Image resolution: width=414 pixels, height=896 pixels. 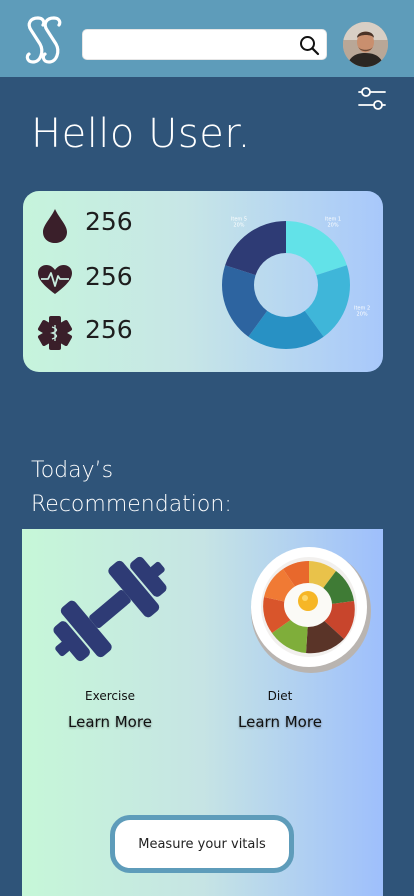 What do you see at coordinates (55, 279) in the screenshot?
I see `heartbeat-icon` at bounding box center [55, 279].